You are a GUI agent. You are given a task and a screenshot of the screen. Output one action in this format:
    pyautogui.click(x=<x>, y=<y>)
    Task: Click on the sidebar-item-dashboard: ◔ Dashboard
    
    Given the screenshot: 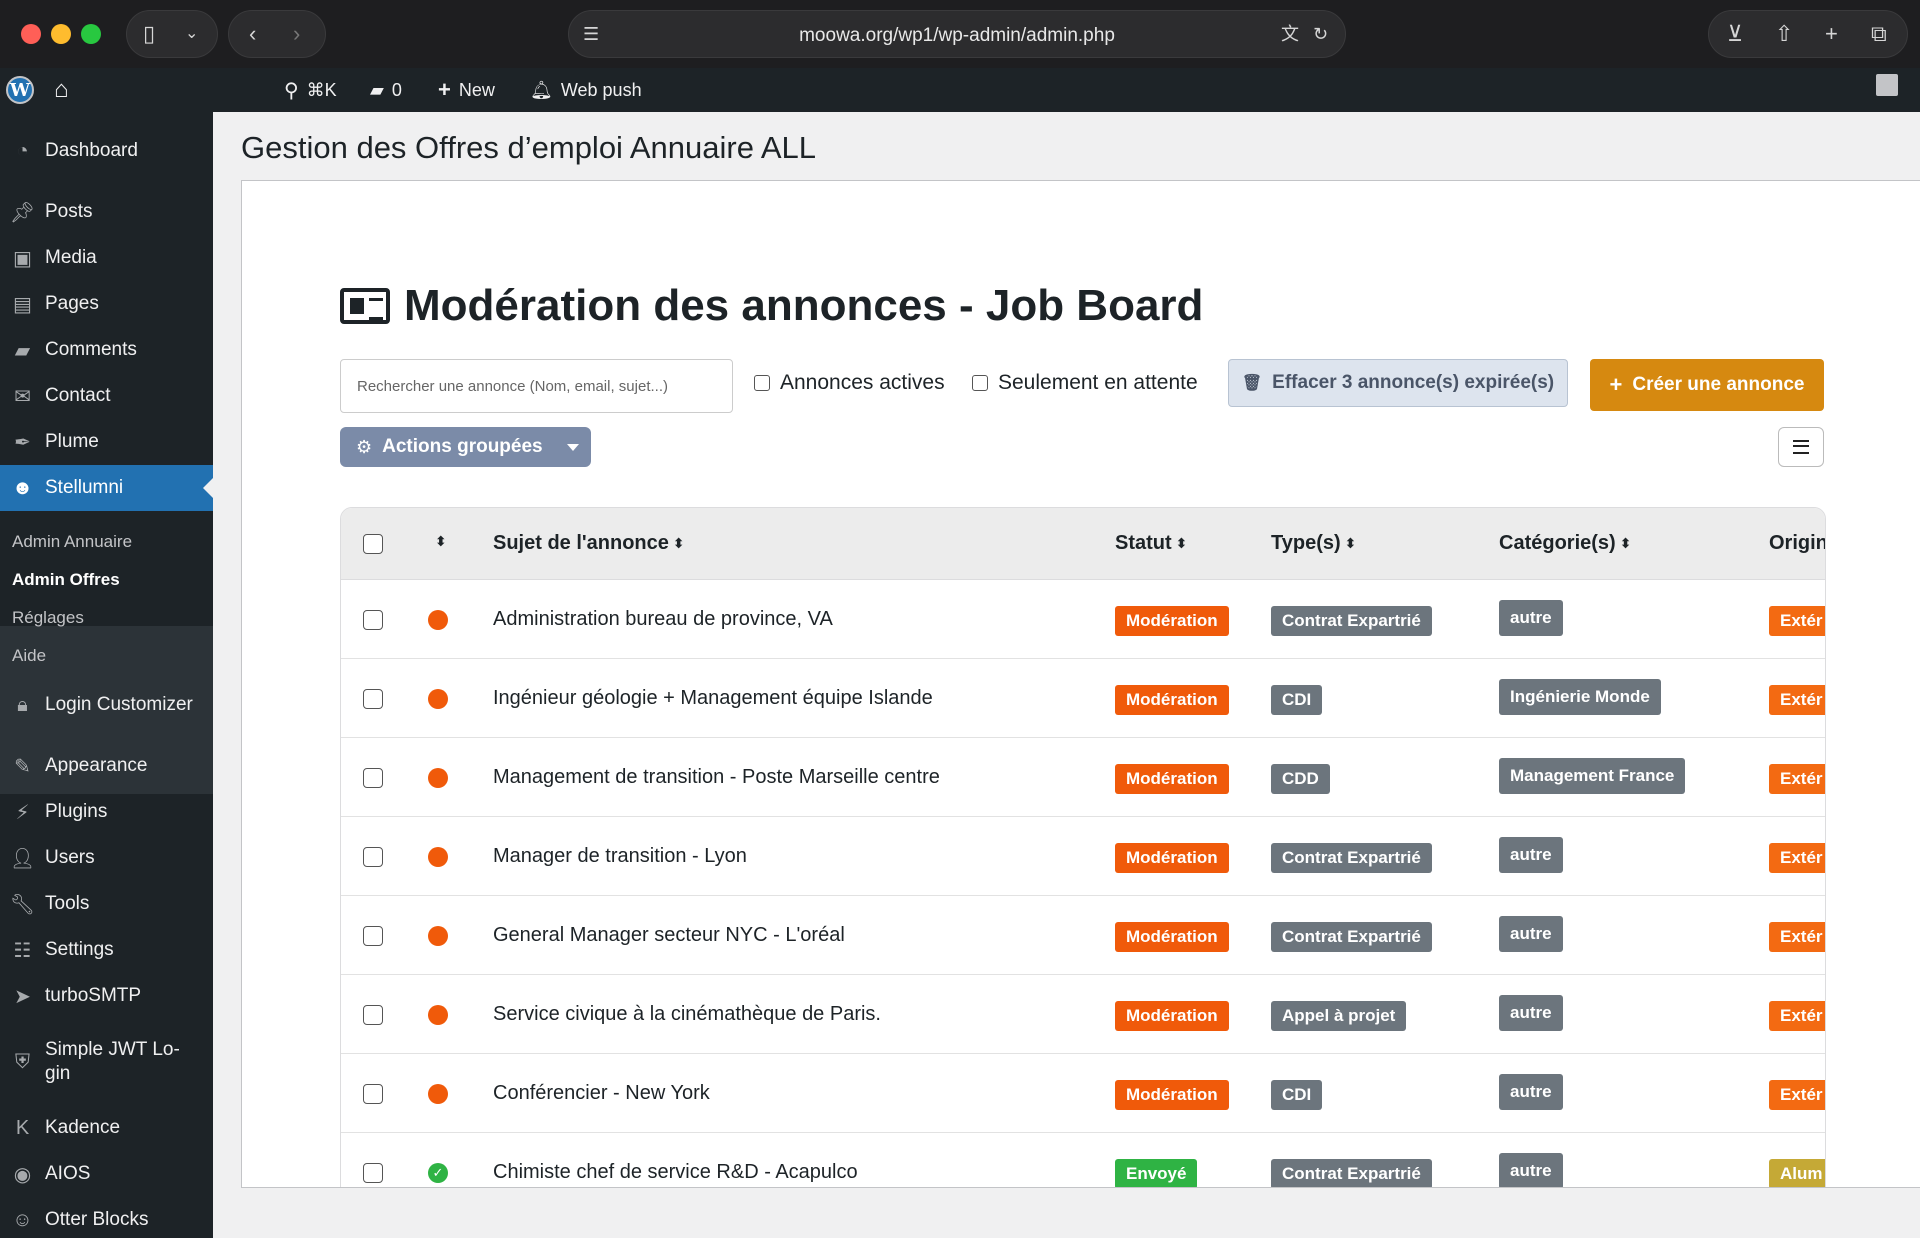 What is the action you would take?
    pyautogui.click(x=106, y=151)
    